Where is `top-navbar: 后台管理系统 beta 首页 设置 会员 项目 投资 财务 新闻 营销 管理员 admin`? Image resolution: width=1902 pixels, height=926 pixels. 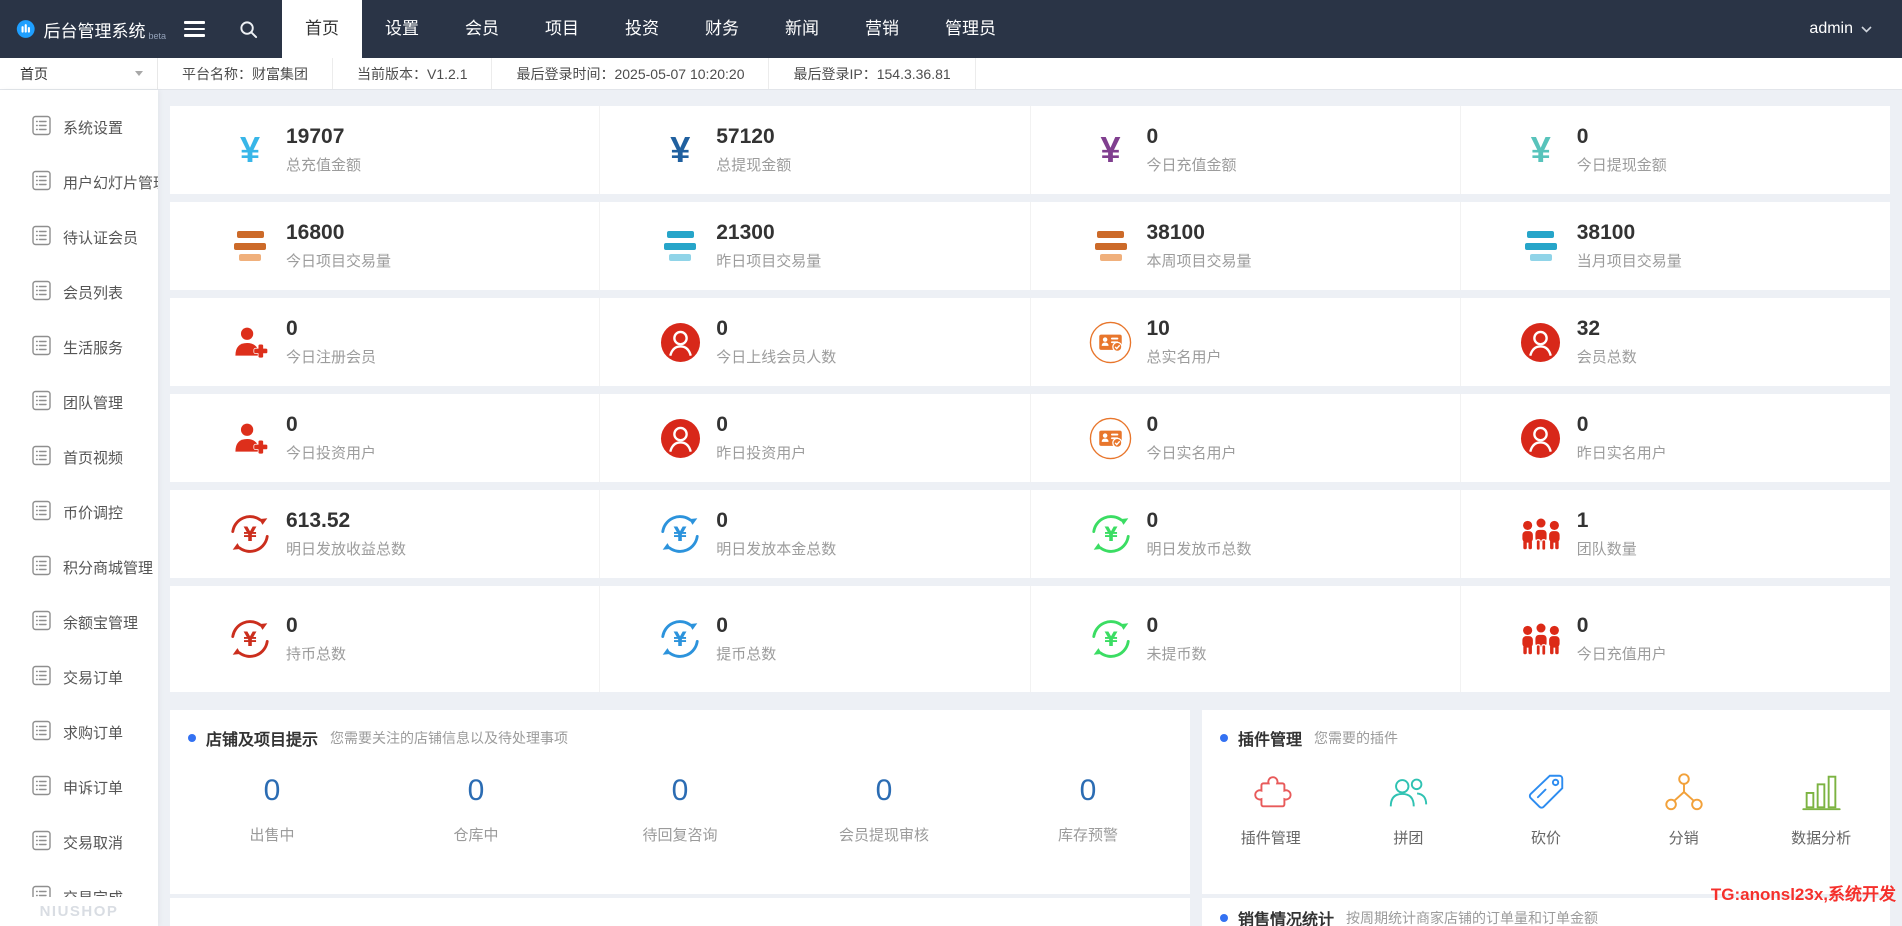 top-navbar: 后台管理系统 beta 首页 设置 会员 项目 投资 财务 新闻 营销 管理员 admin is located at coordinates (951, 29).